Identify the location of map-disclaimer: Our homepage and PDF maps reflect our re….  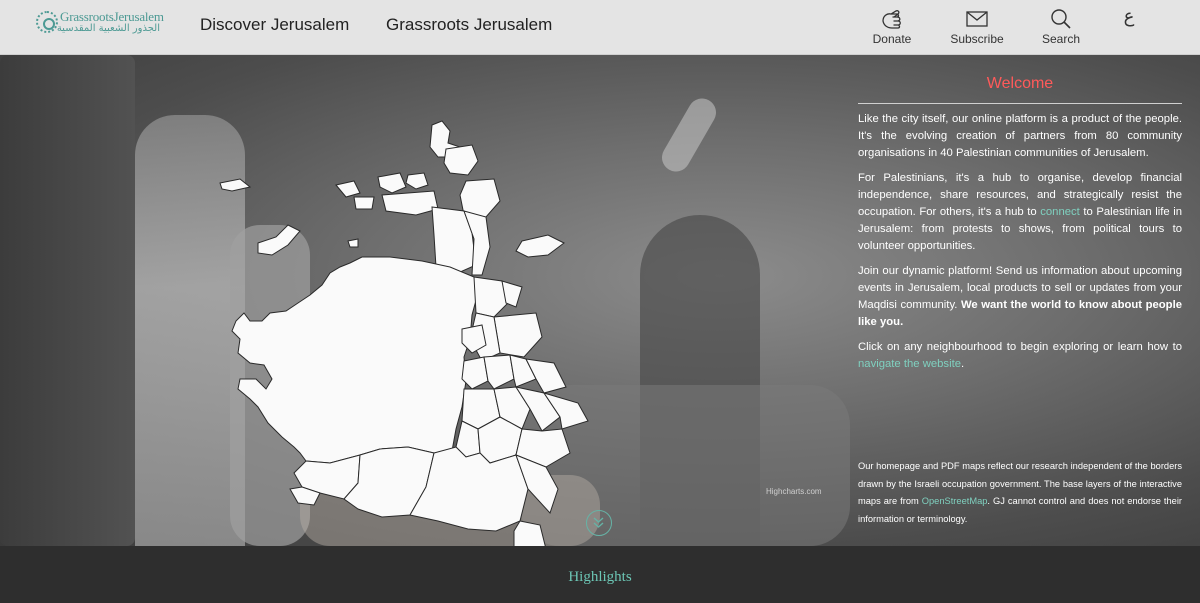
(1020, 493).